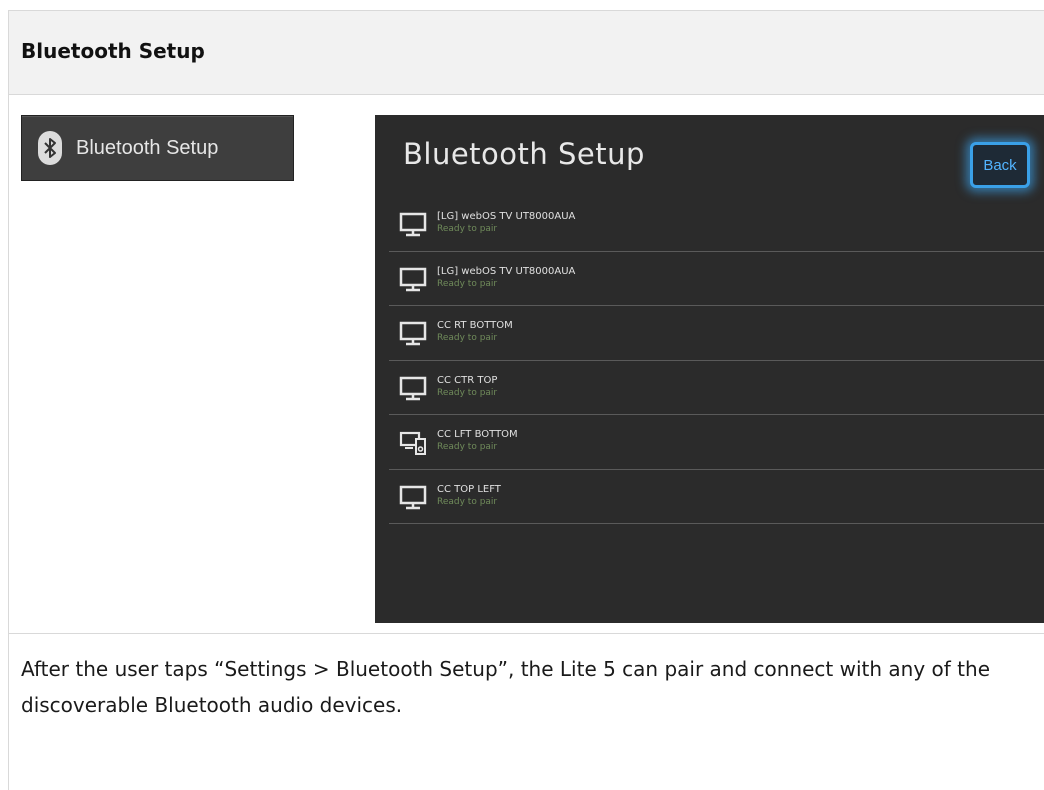  What do you see at coordinates (475, 325) in the screenshot?
I see `device-name: CC RT BOTTOM` at bounding box center [475, 325].